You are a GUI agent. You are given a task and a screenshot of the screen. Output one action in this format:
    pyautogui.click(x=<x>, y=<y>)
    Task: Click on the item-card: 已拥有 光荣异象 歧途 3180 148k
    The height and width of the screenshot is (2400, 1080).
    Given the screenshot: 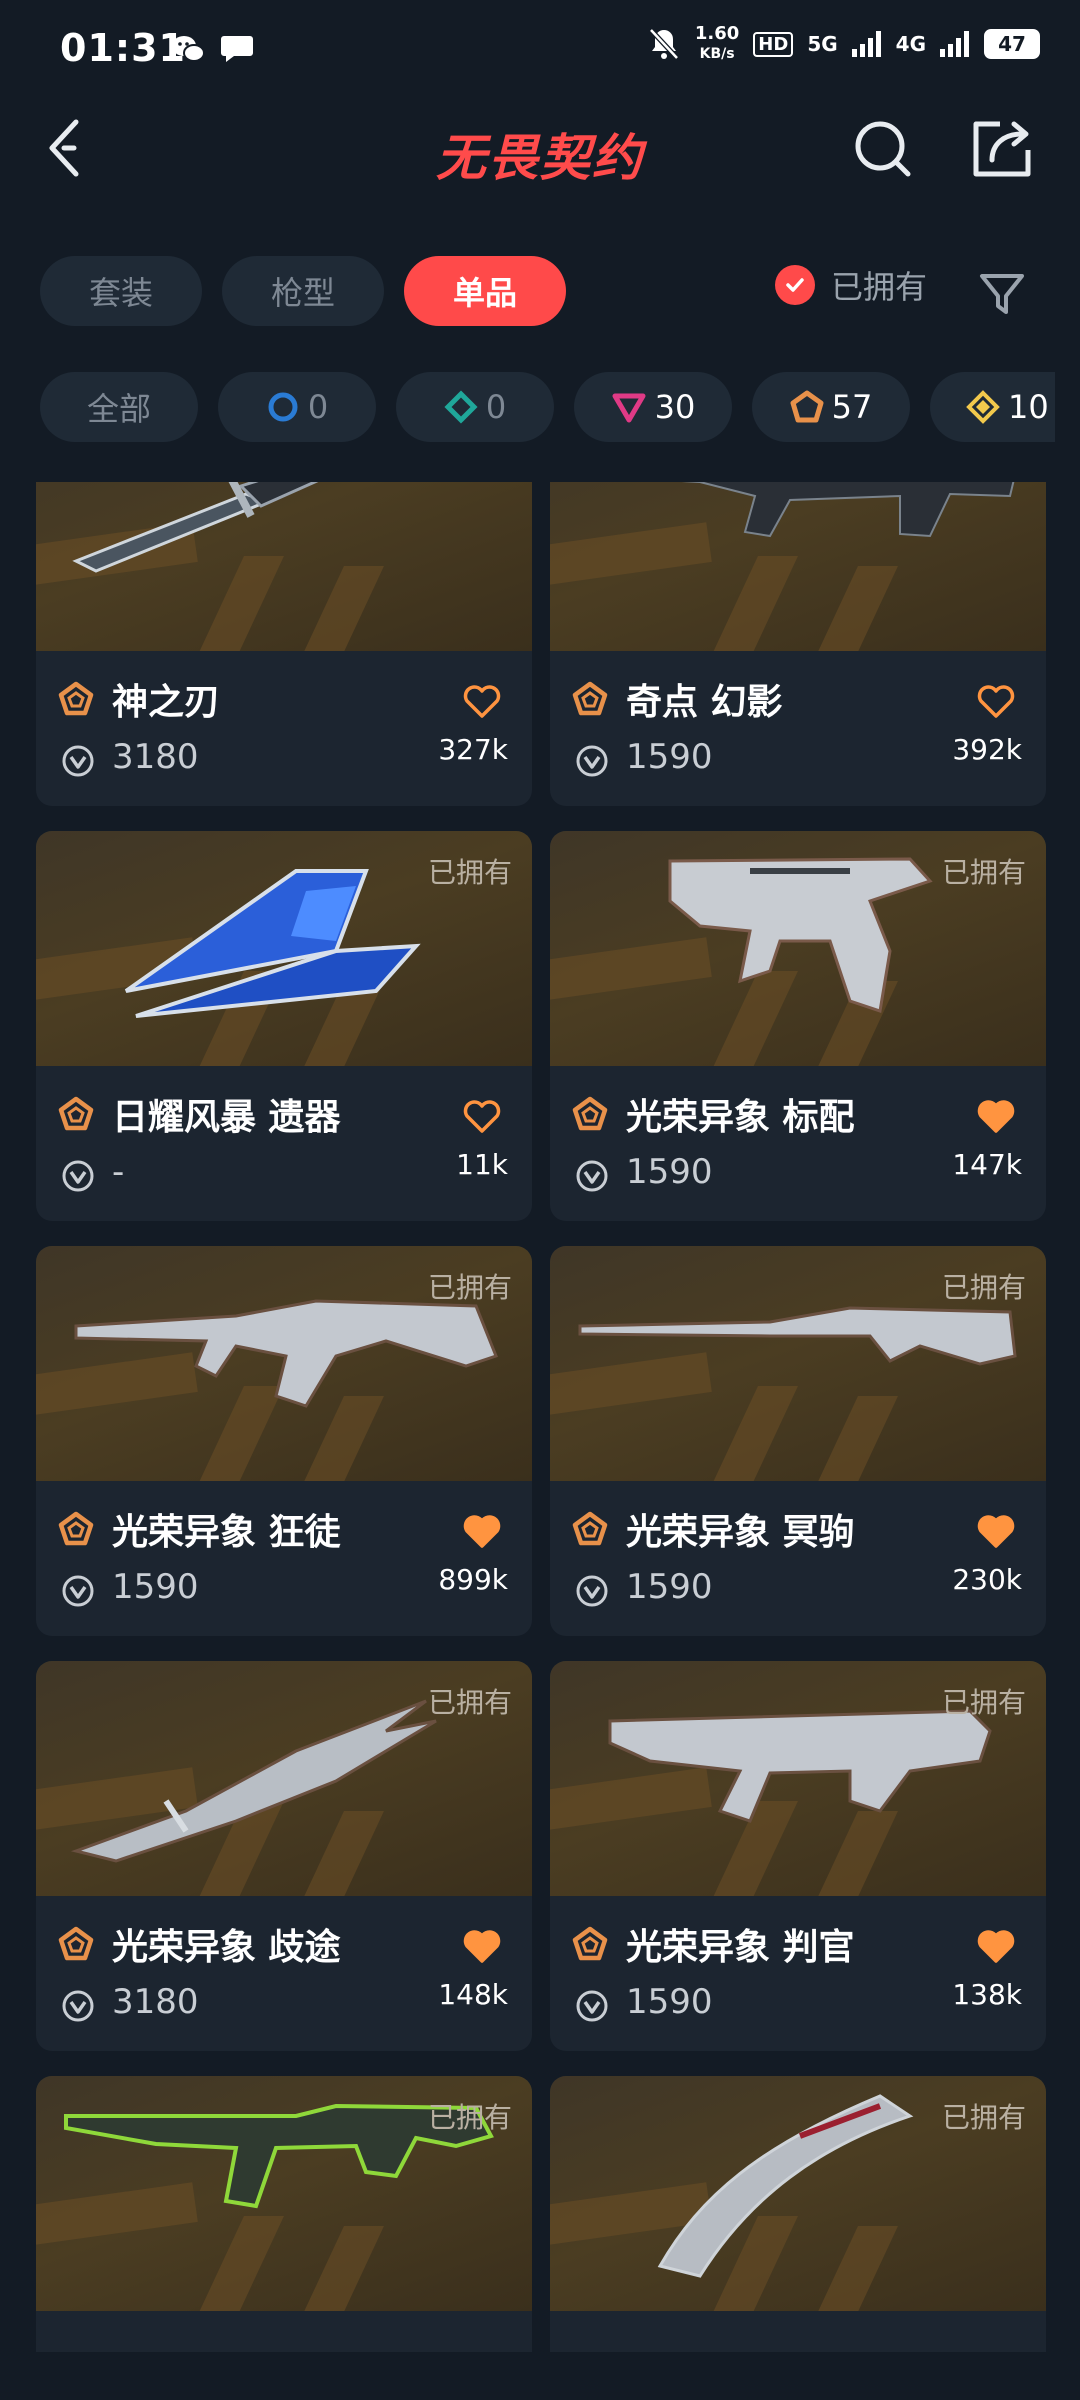 What is the action you would take?
    pyautogui.click(x=284, y=1856)
    